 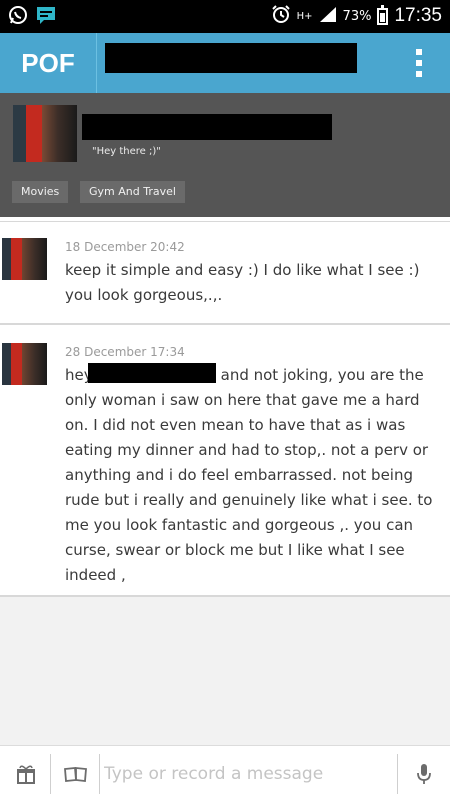 What do you see at coordinates (125, 352) in the screenshot?
I see `message-date: 28 December 17:34` at bounding box center [125, 352].